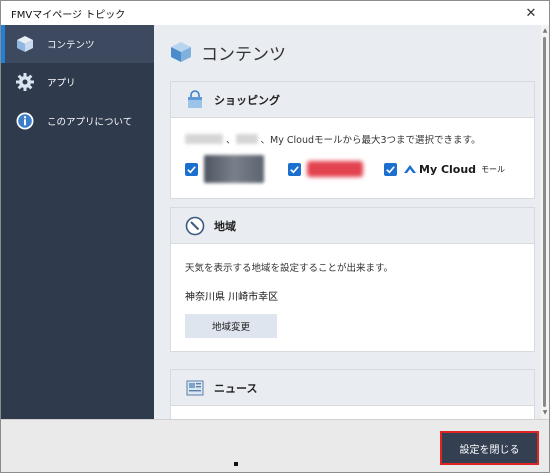 This screenshot has height=473, width=550. Describe the element at coordinates (410, 169) in the screenshot. I see `mycloud-logo-icon` at that location.